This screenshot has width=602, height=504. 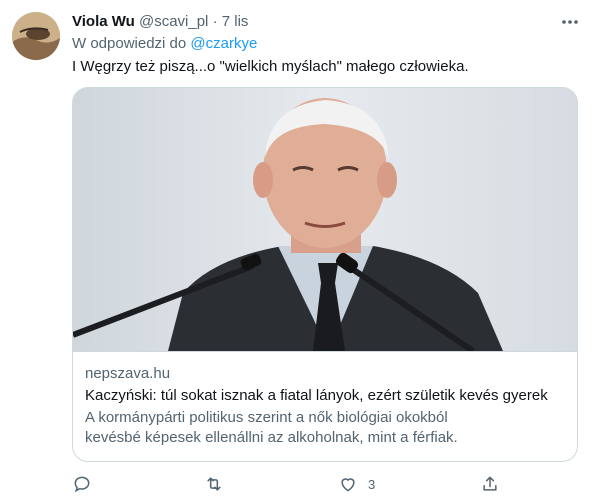 What do you see at coordinates (36, 36) in the screenshot?
I see `avatar` at bounding box center [36, 36].